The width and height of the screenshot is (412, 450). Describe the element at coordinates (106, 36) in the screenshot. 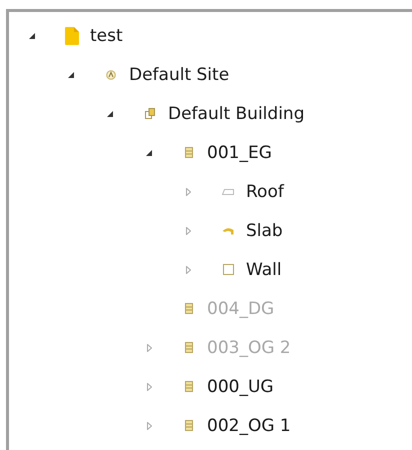

I see `tree-item-label: test` at that location.